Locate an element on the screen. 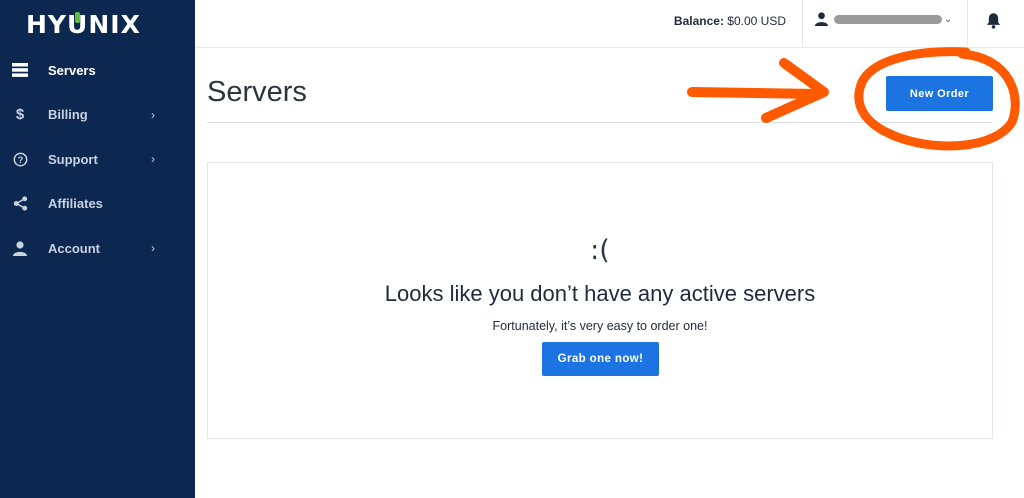 The image size is (1024, 498). sidebar-item-servers: Servers is located at coordinates (97, 70).